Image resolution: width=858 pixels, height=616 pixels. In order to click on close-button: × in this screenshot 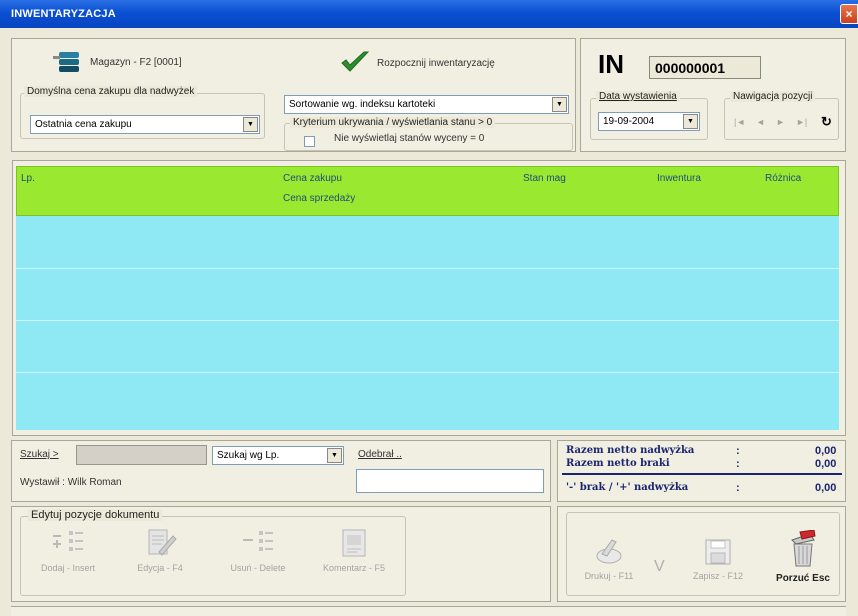, I will do `click(849, 14)`.